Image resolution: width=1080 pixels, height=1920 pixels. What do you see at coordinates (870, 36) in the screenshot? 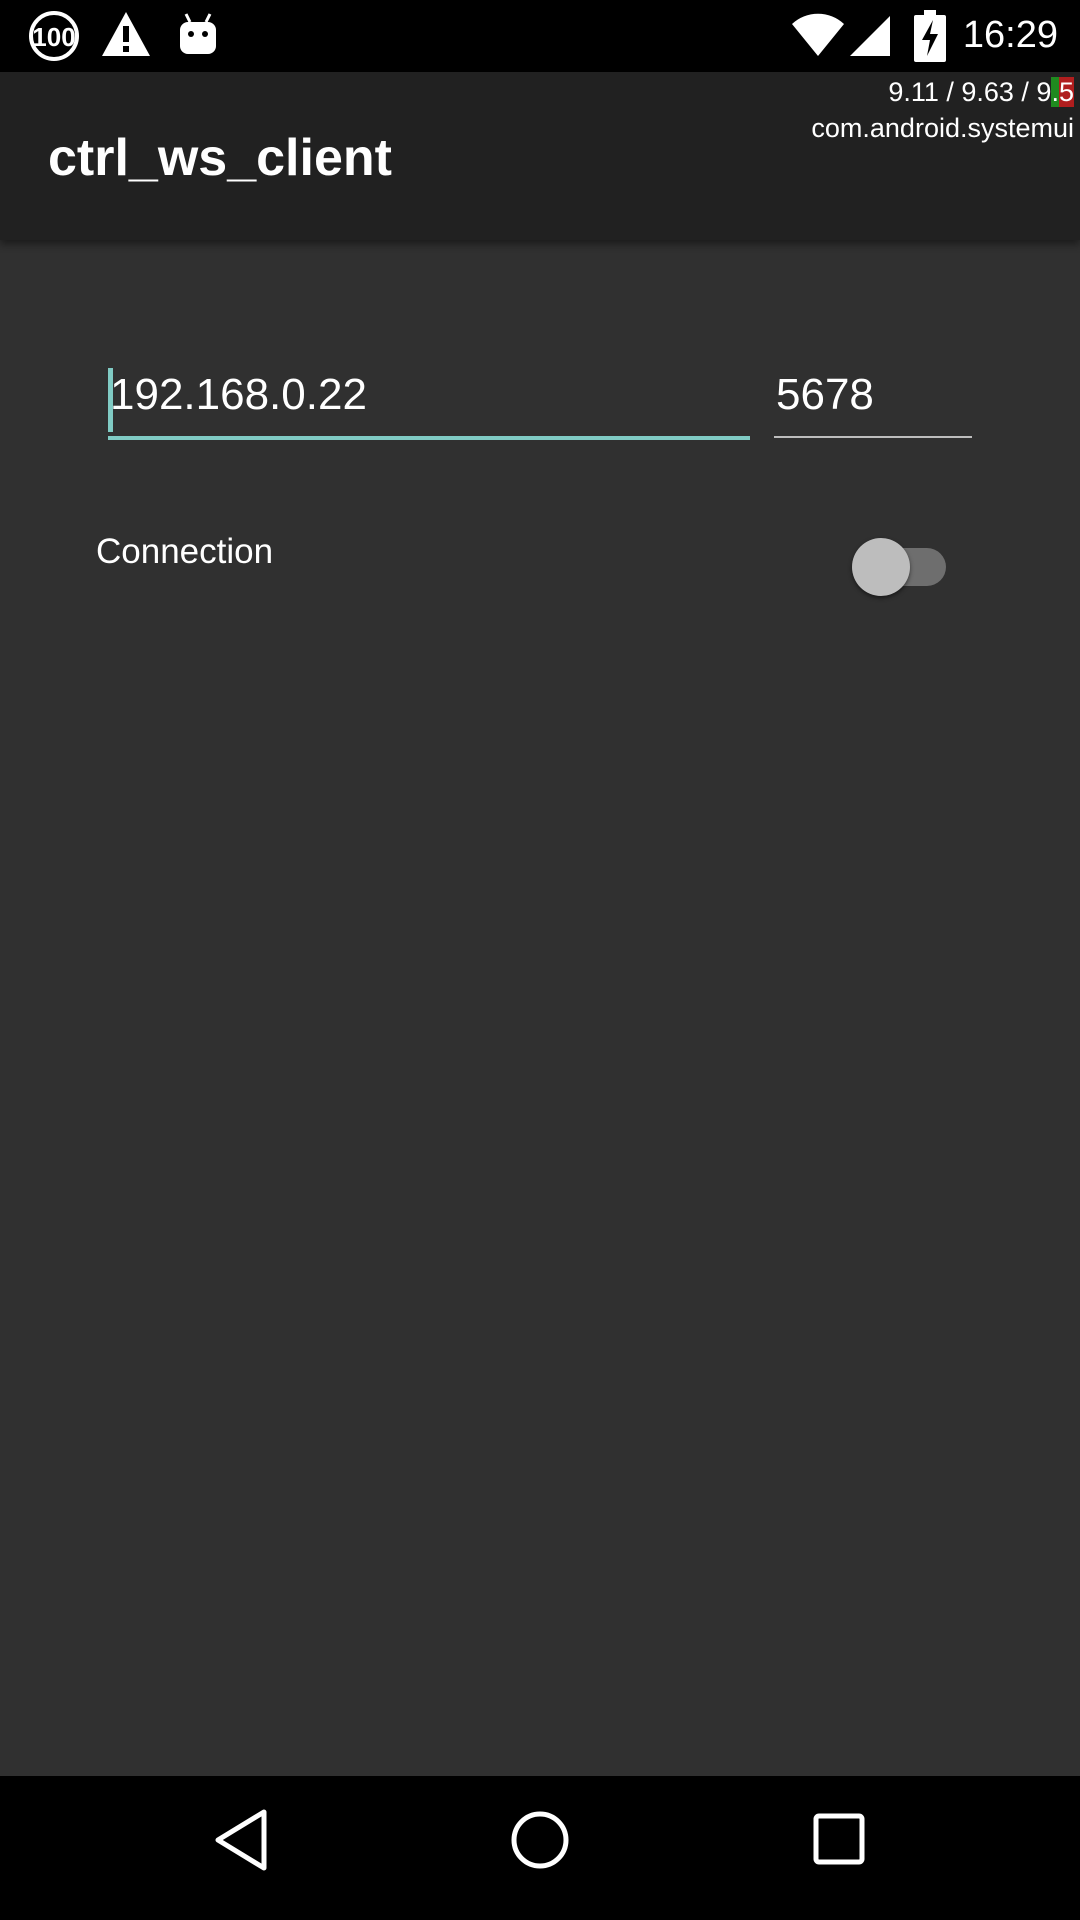
I see `cell-signal-icon` at bounding box center [870, 36].